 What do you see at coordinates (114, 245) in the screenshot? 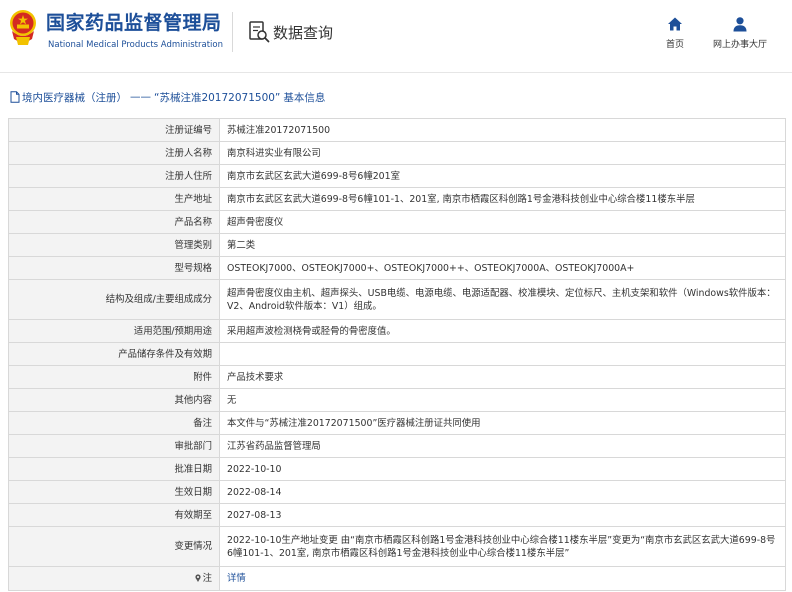
I see `field-label: 管理类别` at bounding box center [114, 245].